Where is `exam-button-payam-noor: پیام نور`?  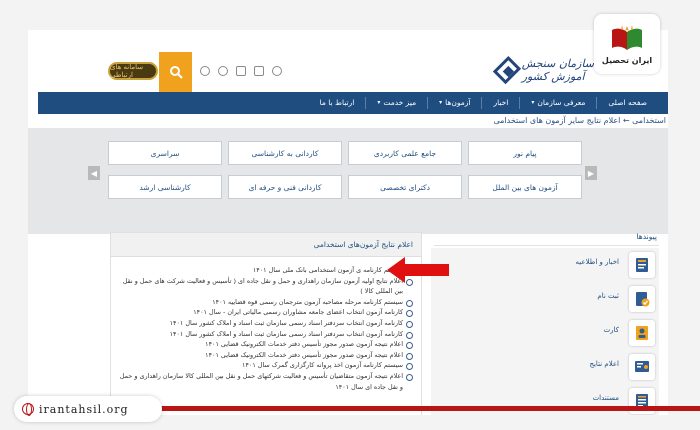
exam-button-payam-noor: پیام نور is located at coordinates (525, 153).